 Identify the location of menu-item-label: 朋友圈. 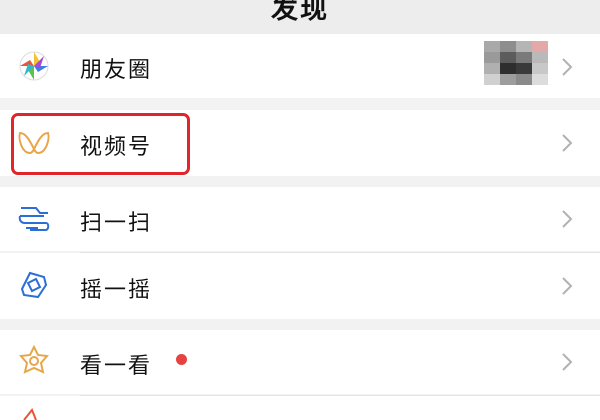
(116, 70).